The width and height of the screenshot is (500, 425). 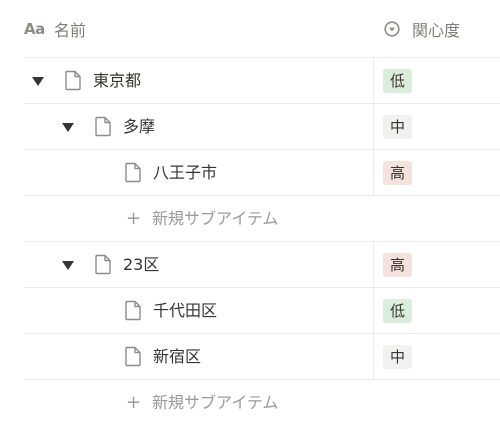 What do you see at coordinates (185, 172) in the screenshot?
I see `row-title: 八王子市` at bounding box center [185, 172].